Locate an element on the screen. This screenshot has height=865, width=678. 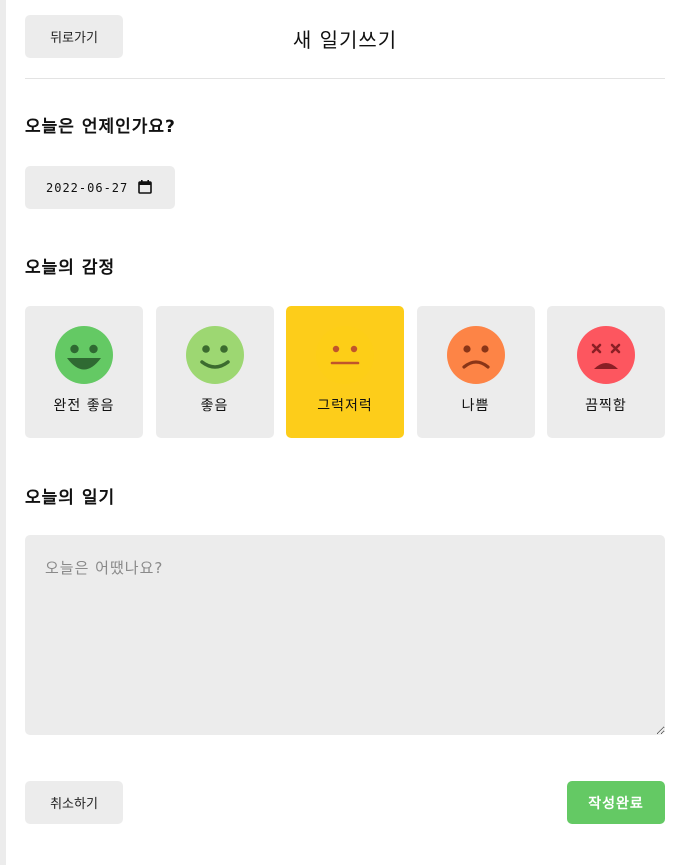
emotion-item-good: 좋음 is located at coordinates (214, 372).